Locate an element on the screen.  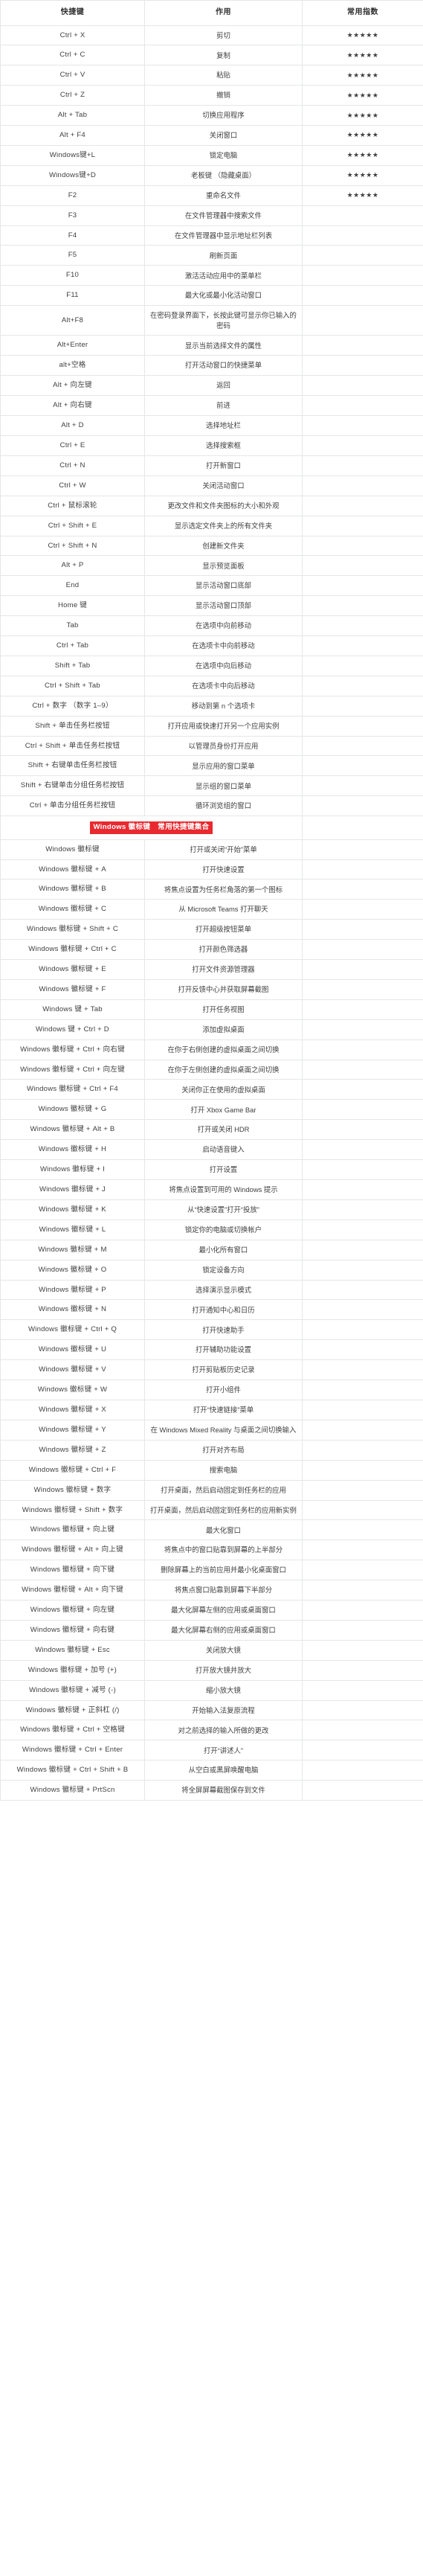
table-row: Windows 徽标键 + 向下键 删除屏幕上的当前应用并最小化桌面窗口 is located at coordinates (211, 1570).